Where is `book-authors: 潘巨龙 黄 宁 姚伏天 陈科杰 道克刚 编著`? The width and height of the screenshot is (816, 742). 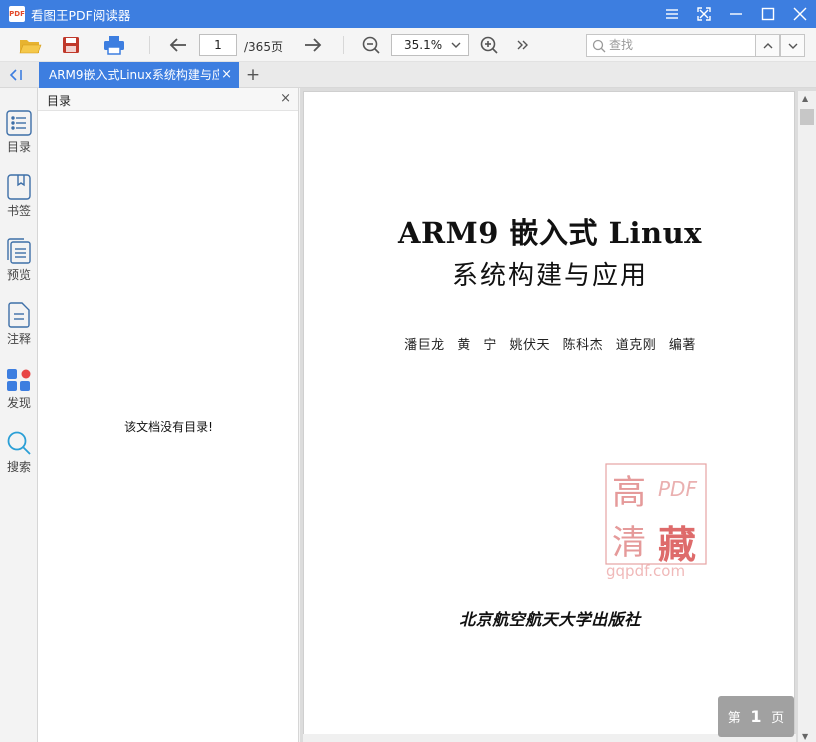
book-authors: 潘巨龙 黄 宁 姚伏天 陈科杰 道克刚 编著 is located at coordinates (550, 345).